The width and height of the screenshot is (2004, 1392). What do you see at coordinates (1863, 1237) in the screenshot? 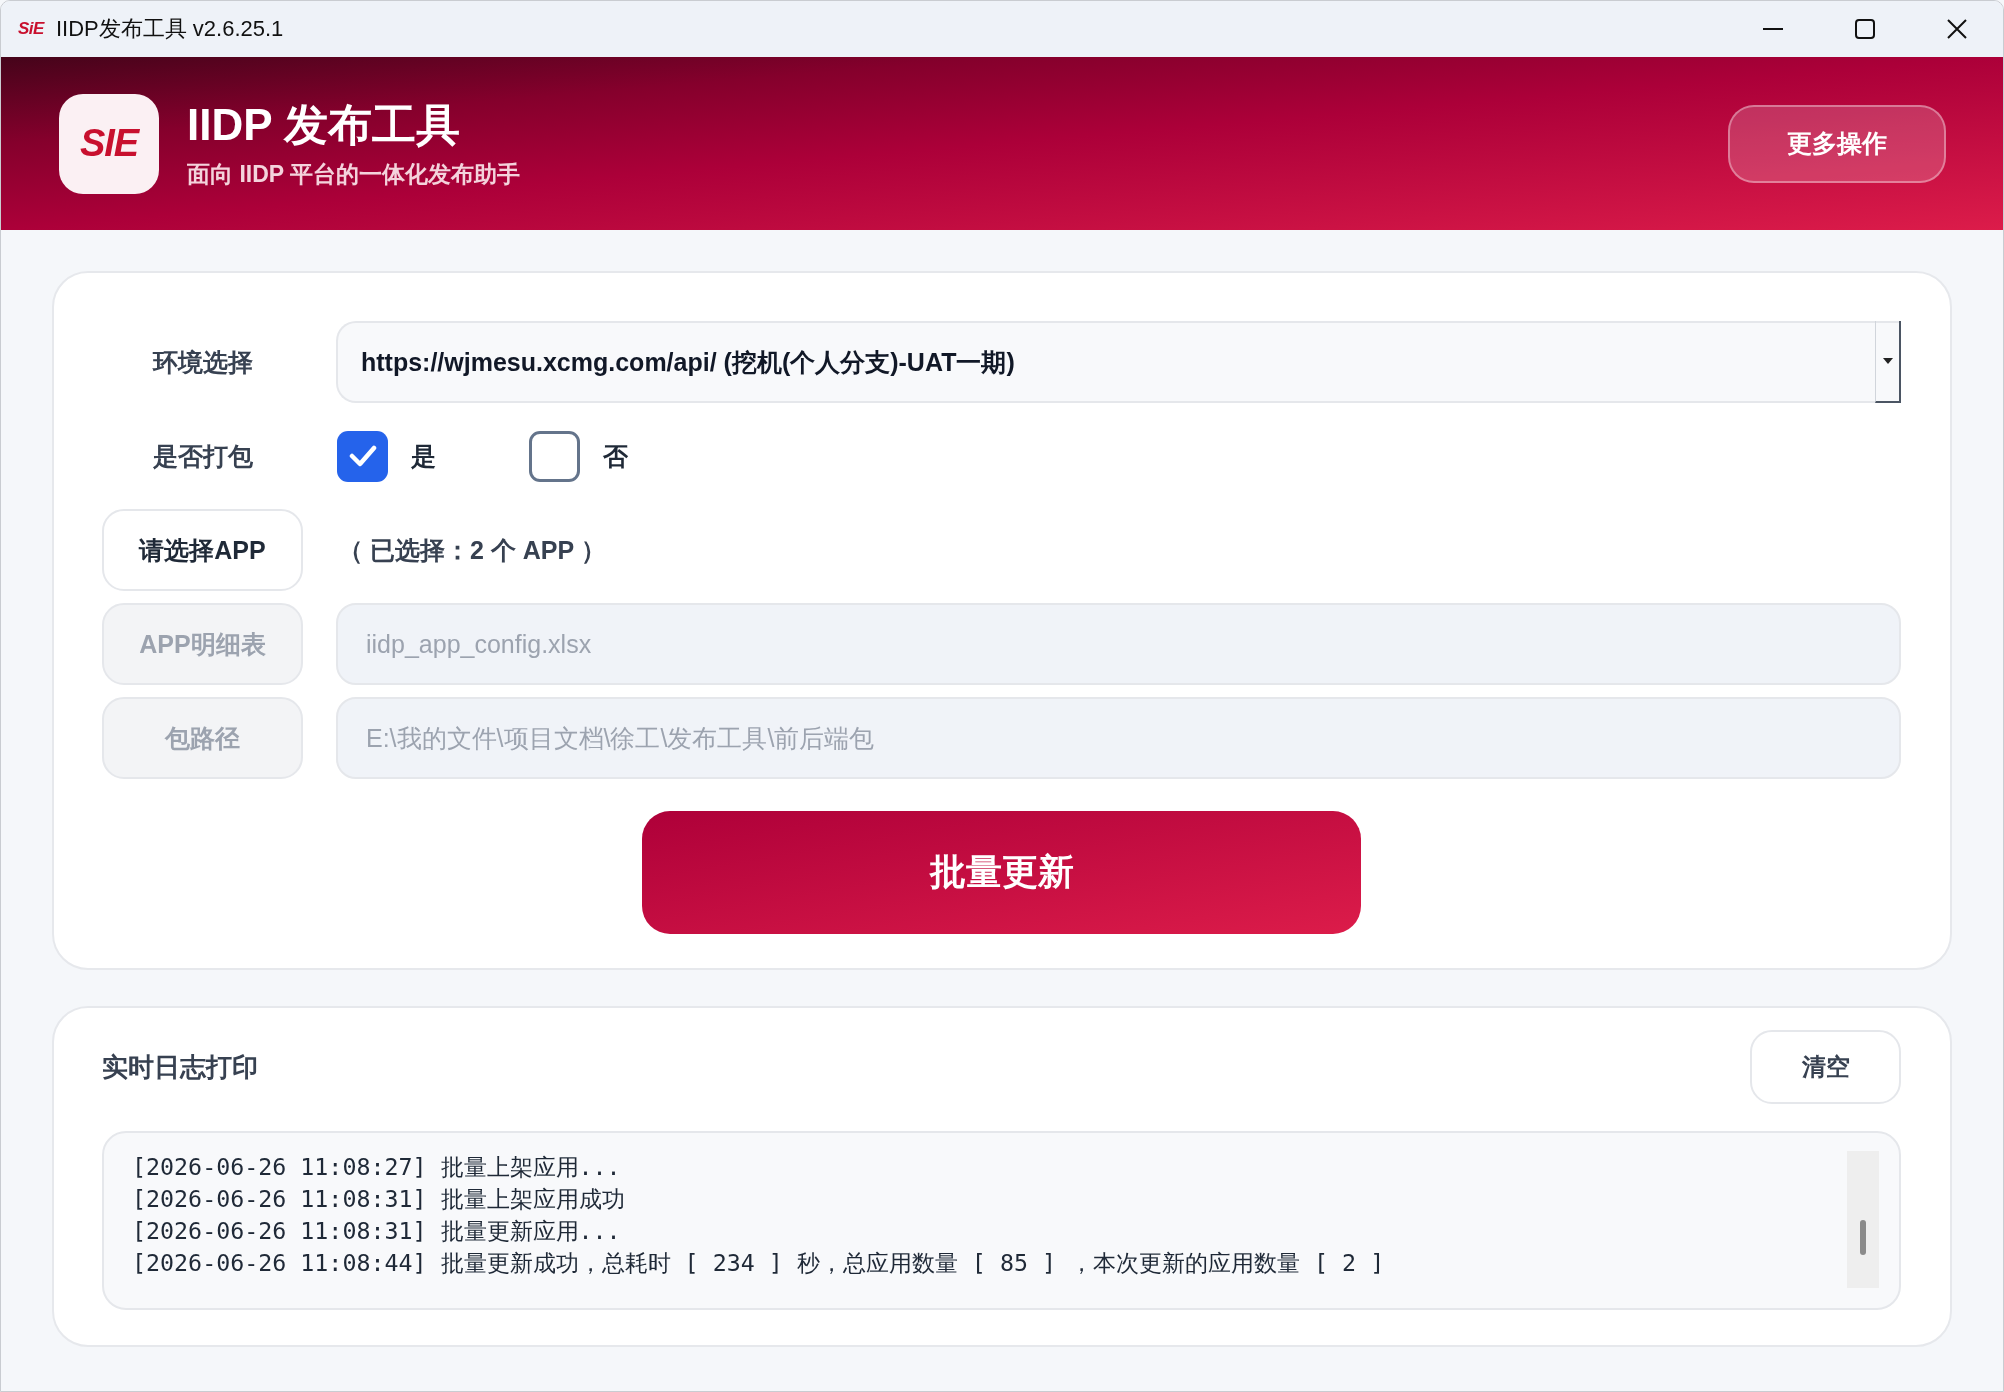
I see `scrollbar-thumb` at bounding box center [1863, 1237].